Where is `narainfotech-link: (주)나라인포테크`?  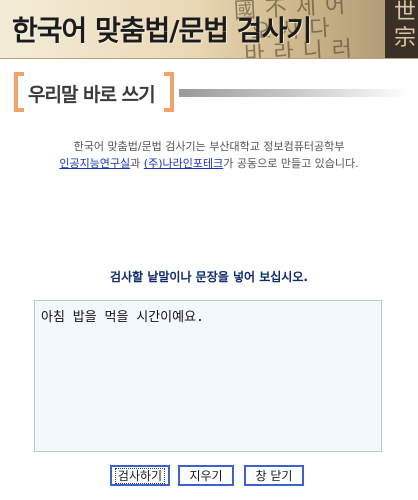
narainfotech-link: (주)나라인포테크 is located at coordinates (183, 163).